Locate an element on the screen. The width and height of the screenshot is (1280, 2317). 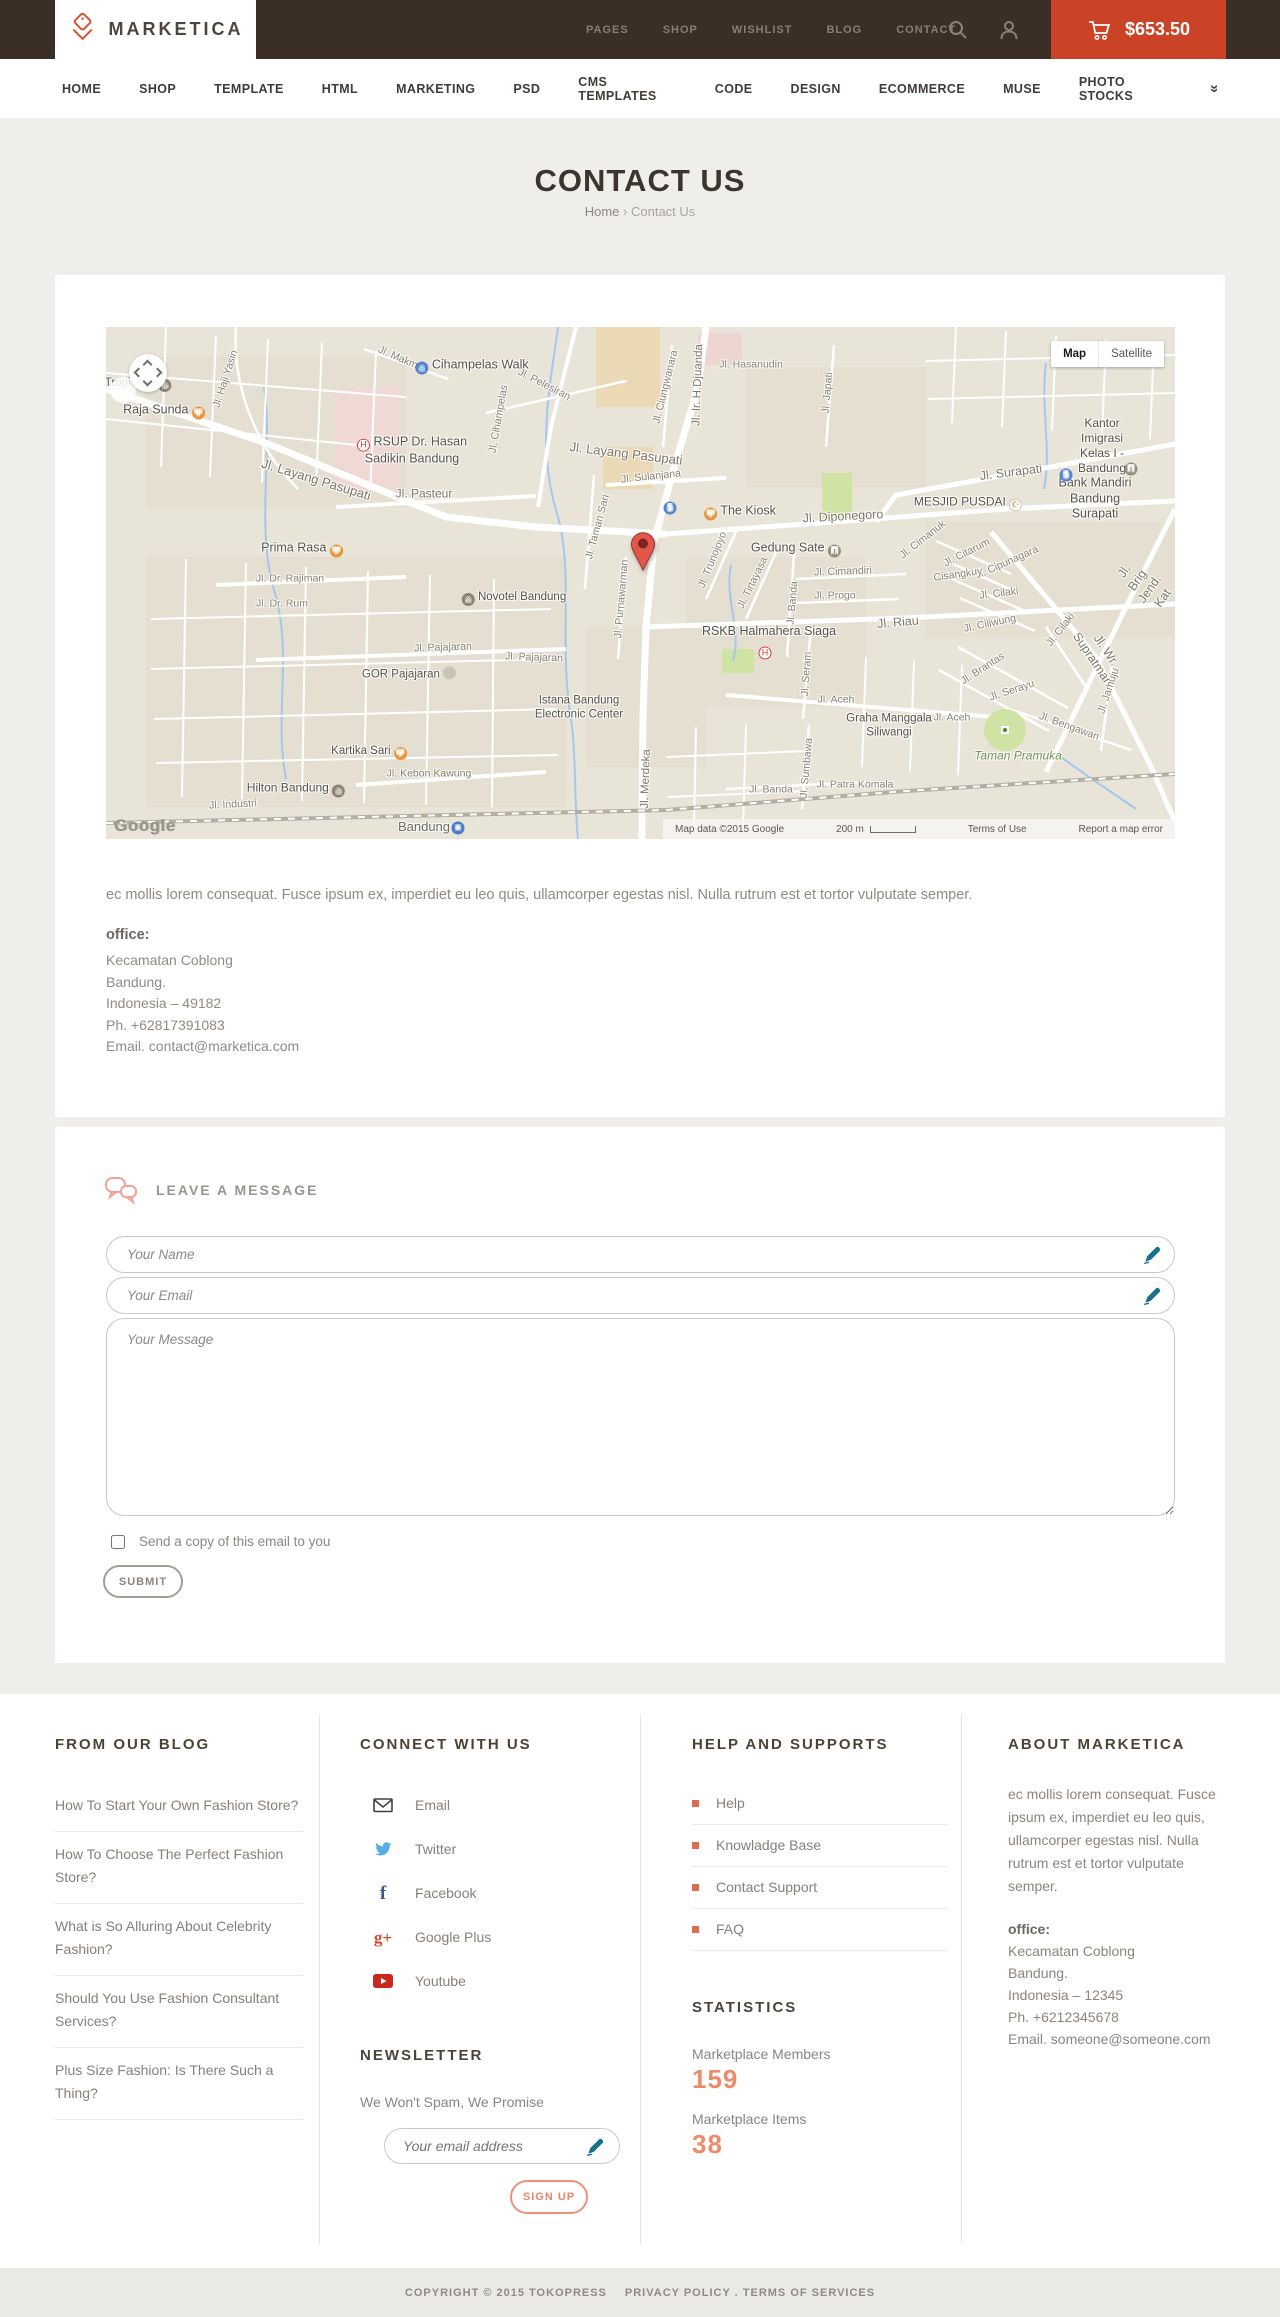
newsletter-email-input is located at coordinates (502, 2146).